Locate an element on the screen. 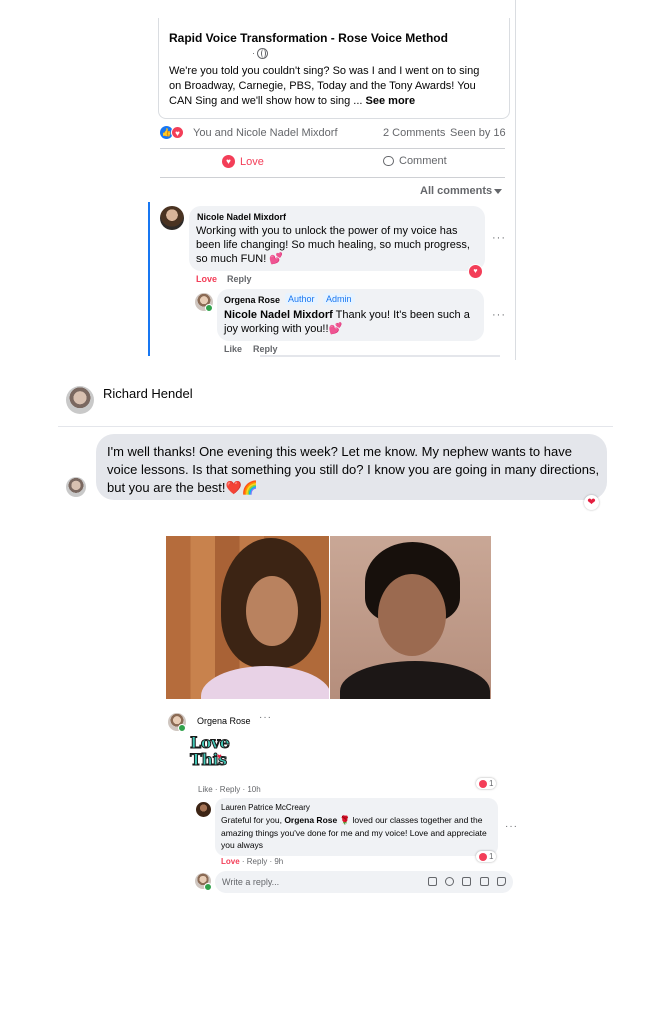  reply-reply-link: Reply is located at coordinates (265, 349).